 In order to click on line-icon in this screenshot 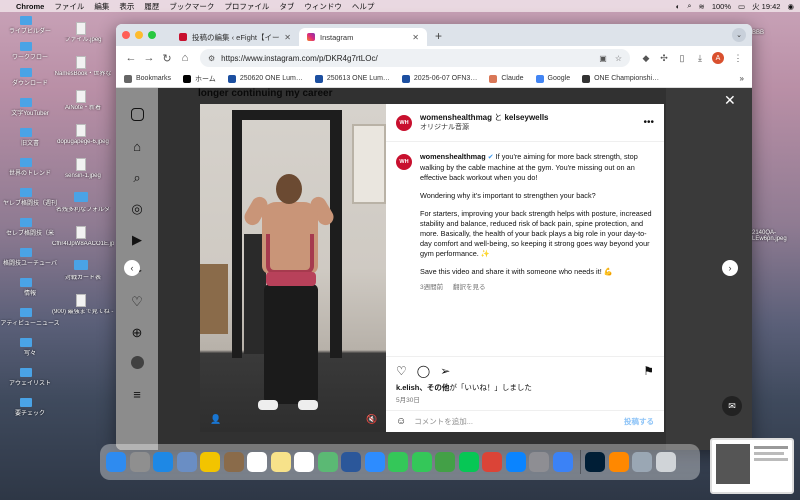, I will do `click(468, 462)`.